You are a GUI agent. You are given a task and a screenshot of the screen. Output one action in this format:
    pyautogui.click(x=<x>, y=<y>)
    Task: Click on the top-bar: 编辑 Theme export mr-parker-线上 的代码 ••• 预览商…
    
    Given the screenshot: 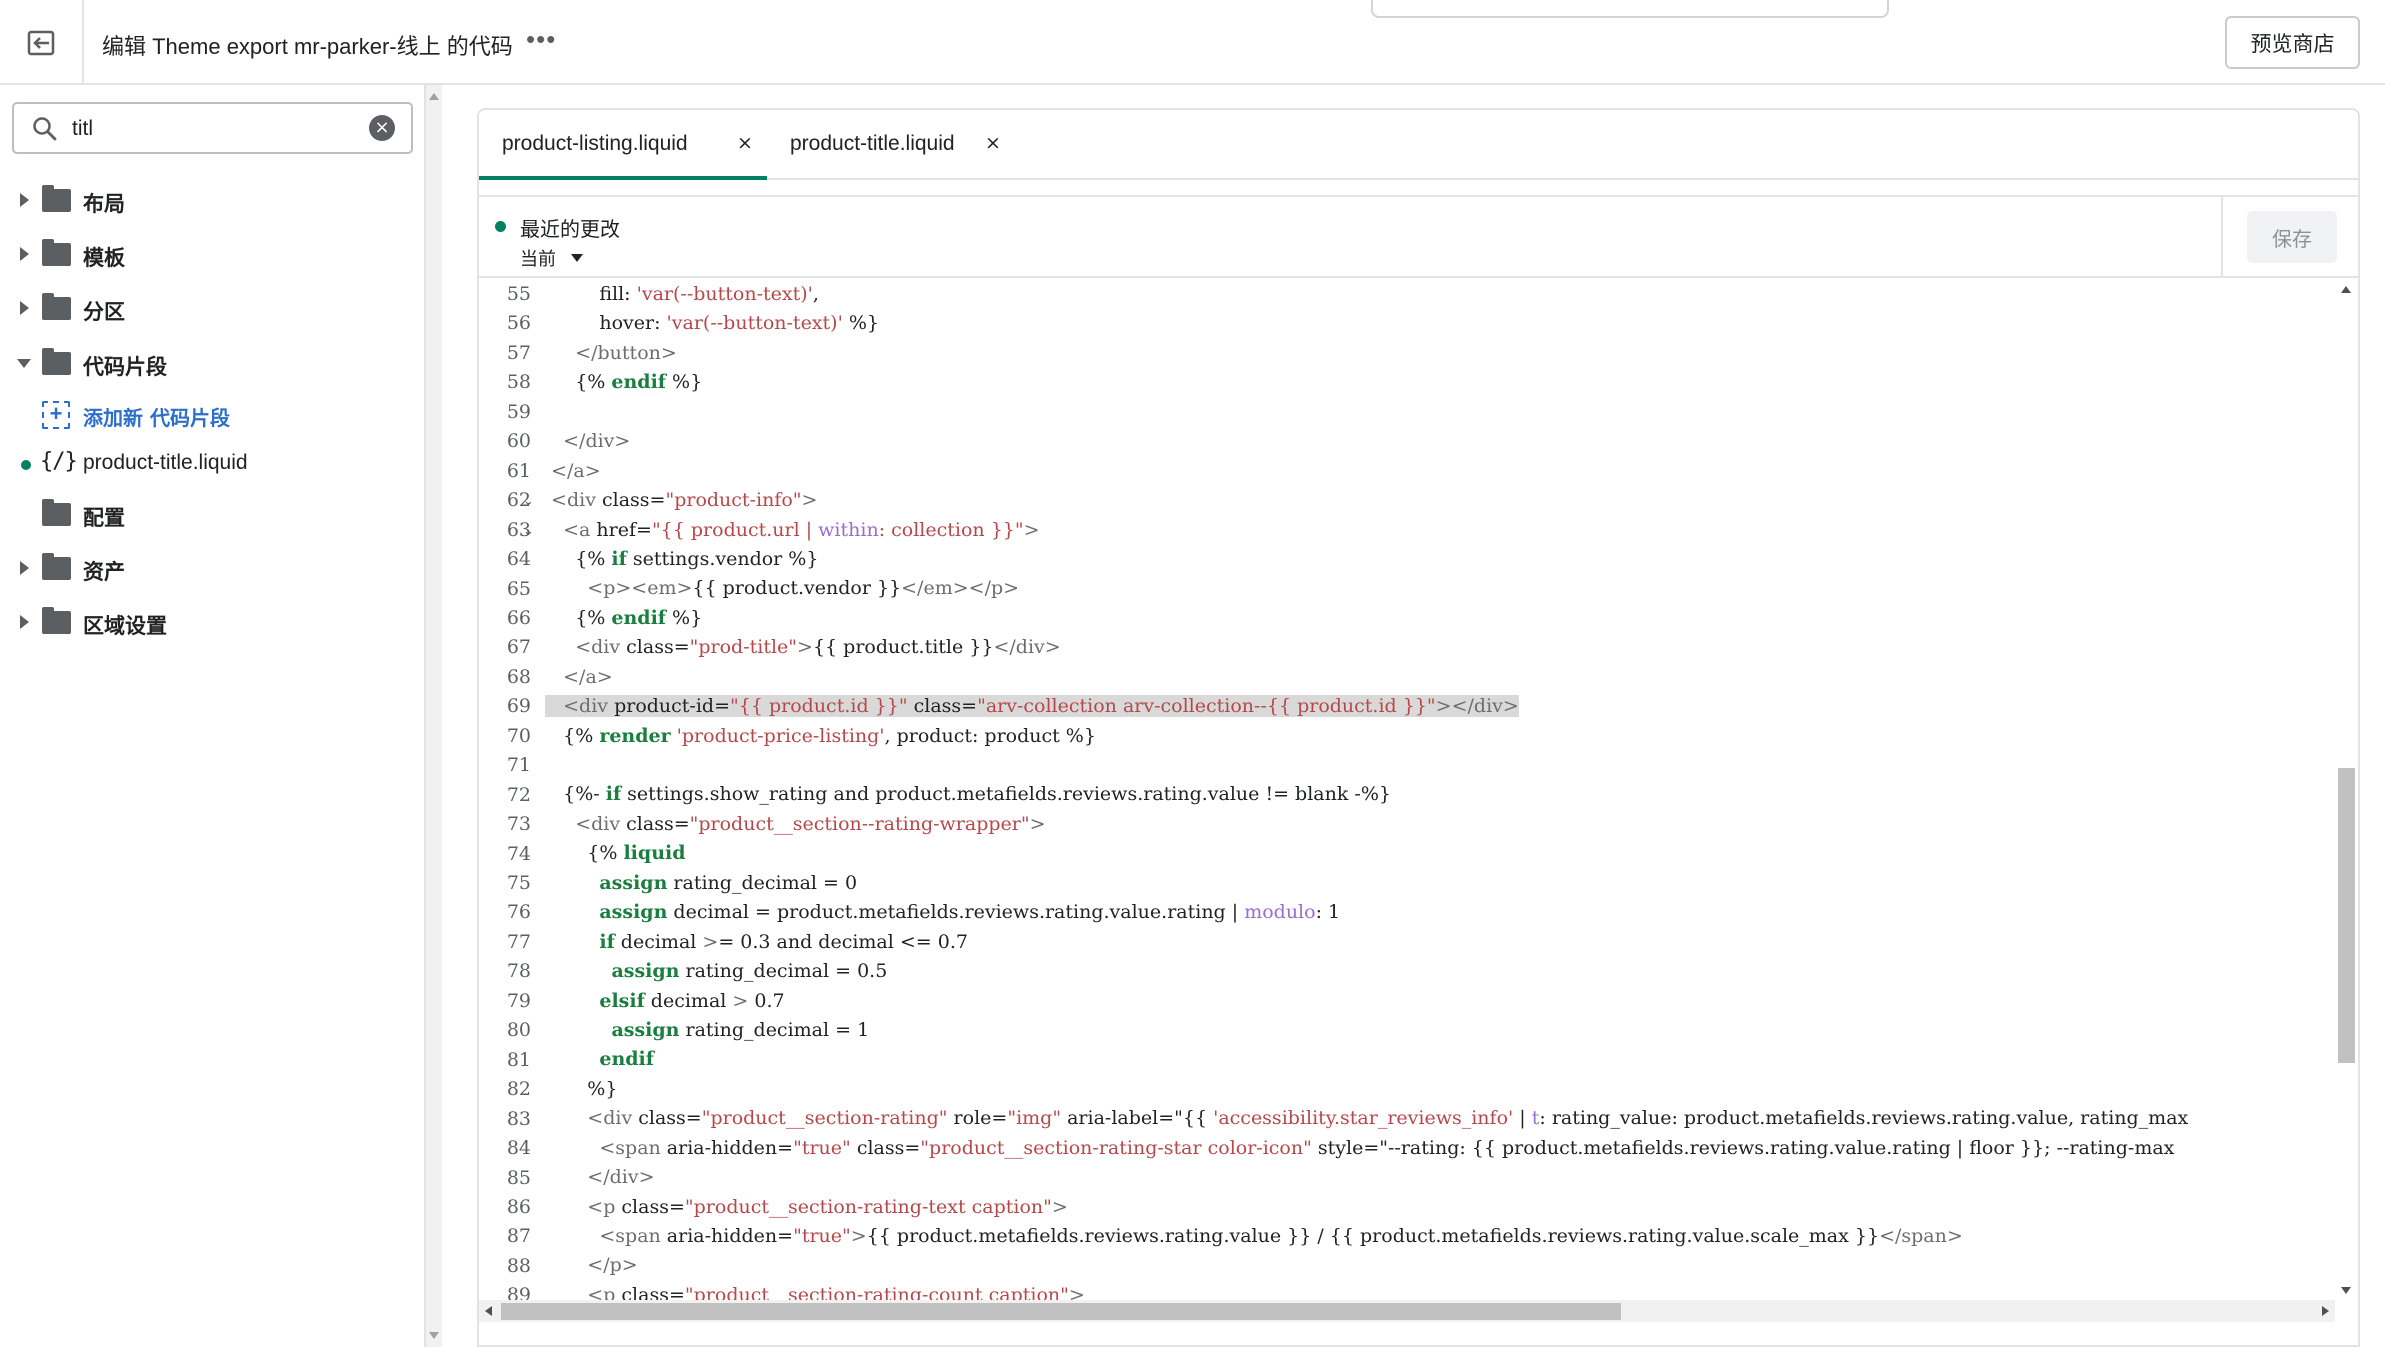 What is the action you would take?
    pyautogui.click(x=1192, y=42)
    